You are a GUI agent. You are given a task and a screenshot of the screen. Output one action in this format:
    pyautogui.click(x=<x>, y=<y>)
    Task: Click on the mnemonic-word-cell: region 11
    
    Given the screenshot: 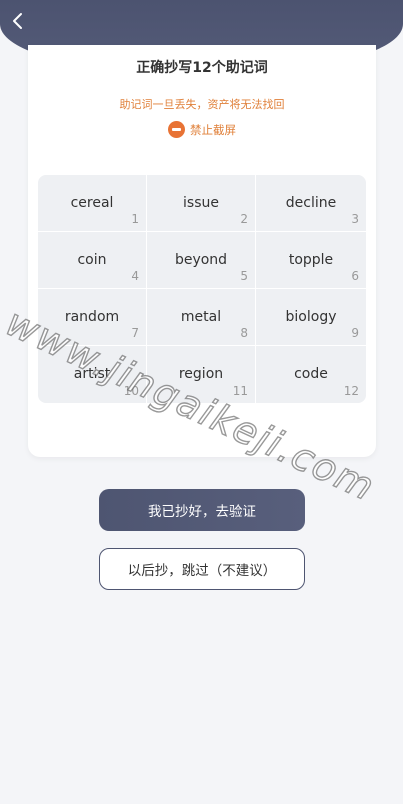 What is the action you would take?
    pyautogui.click(x=201, y=374)
    